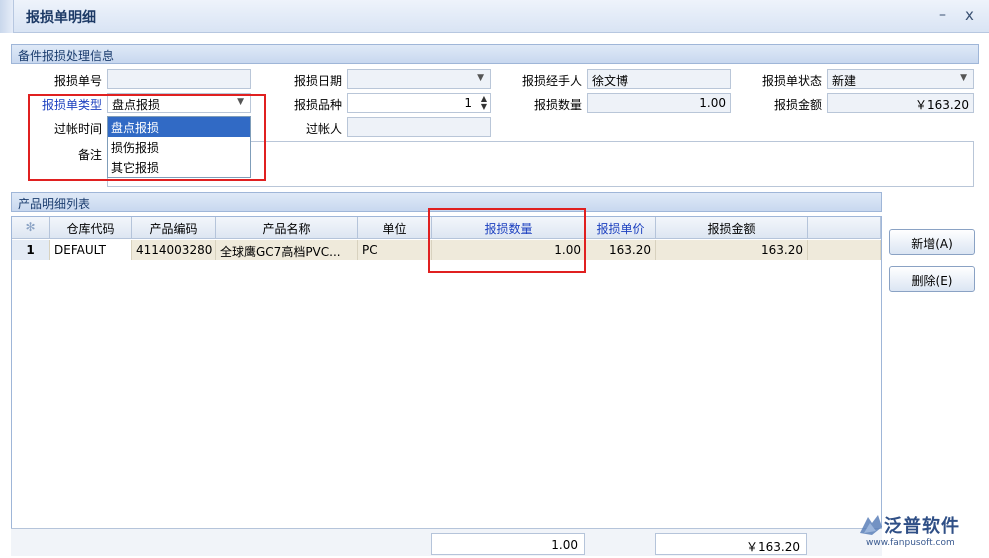  What do you see at coordinates (557, 105) in the screenshot?
I see `quantity-label: 报损数量` at bounding box center [557, 105].